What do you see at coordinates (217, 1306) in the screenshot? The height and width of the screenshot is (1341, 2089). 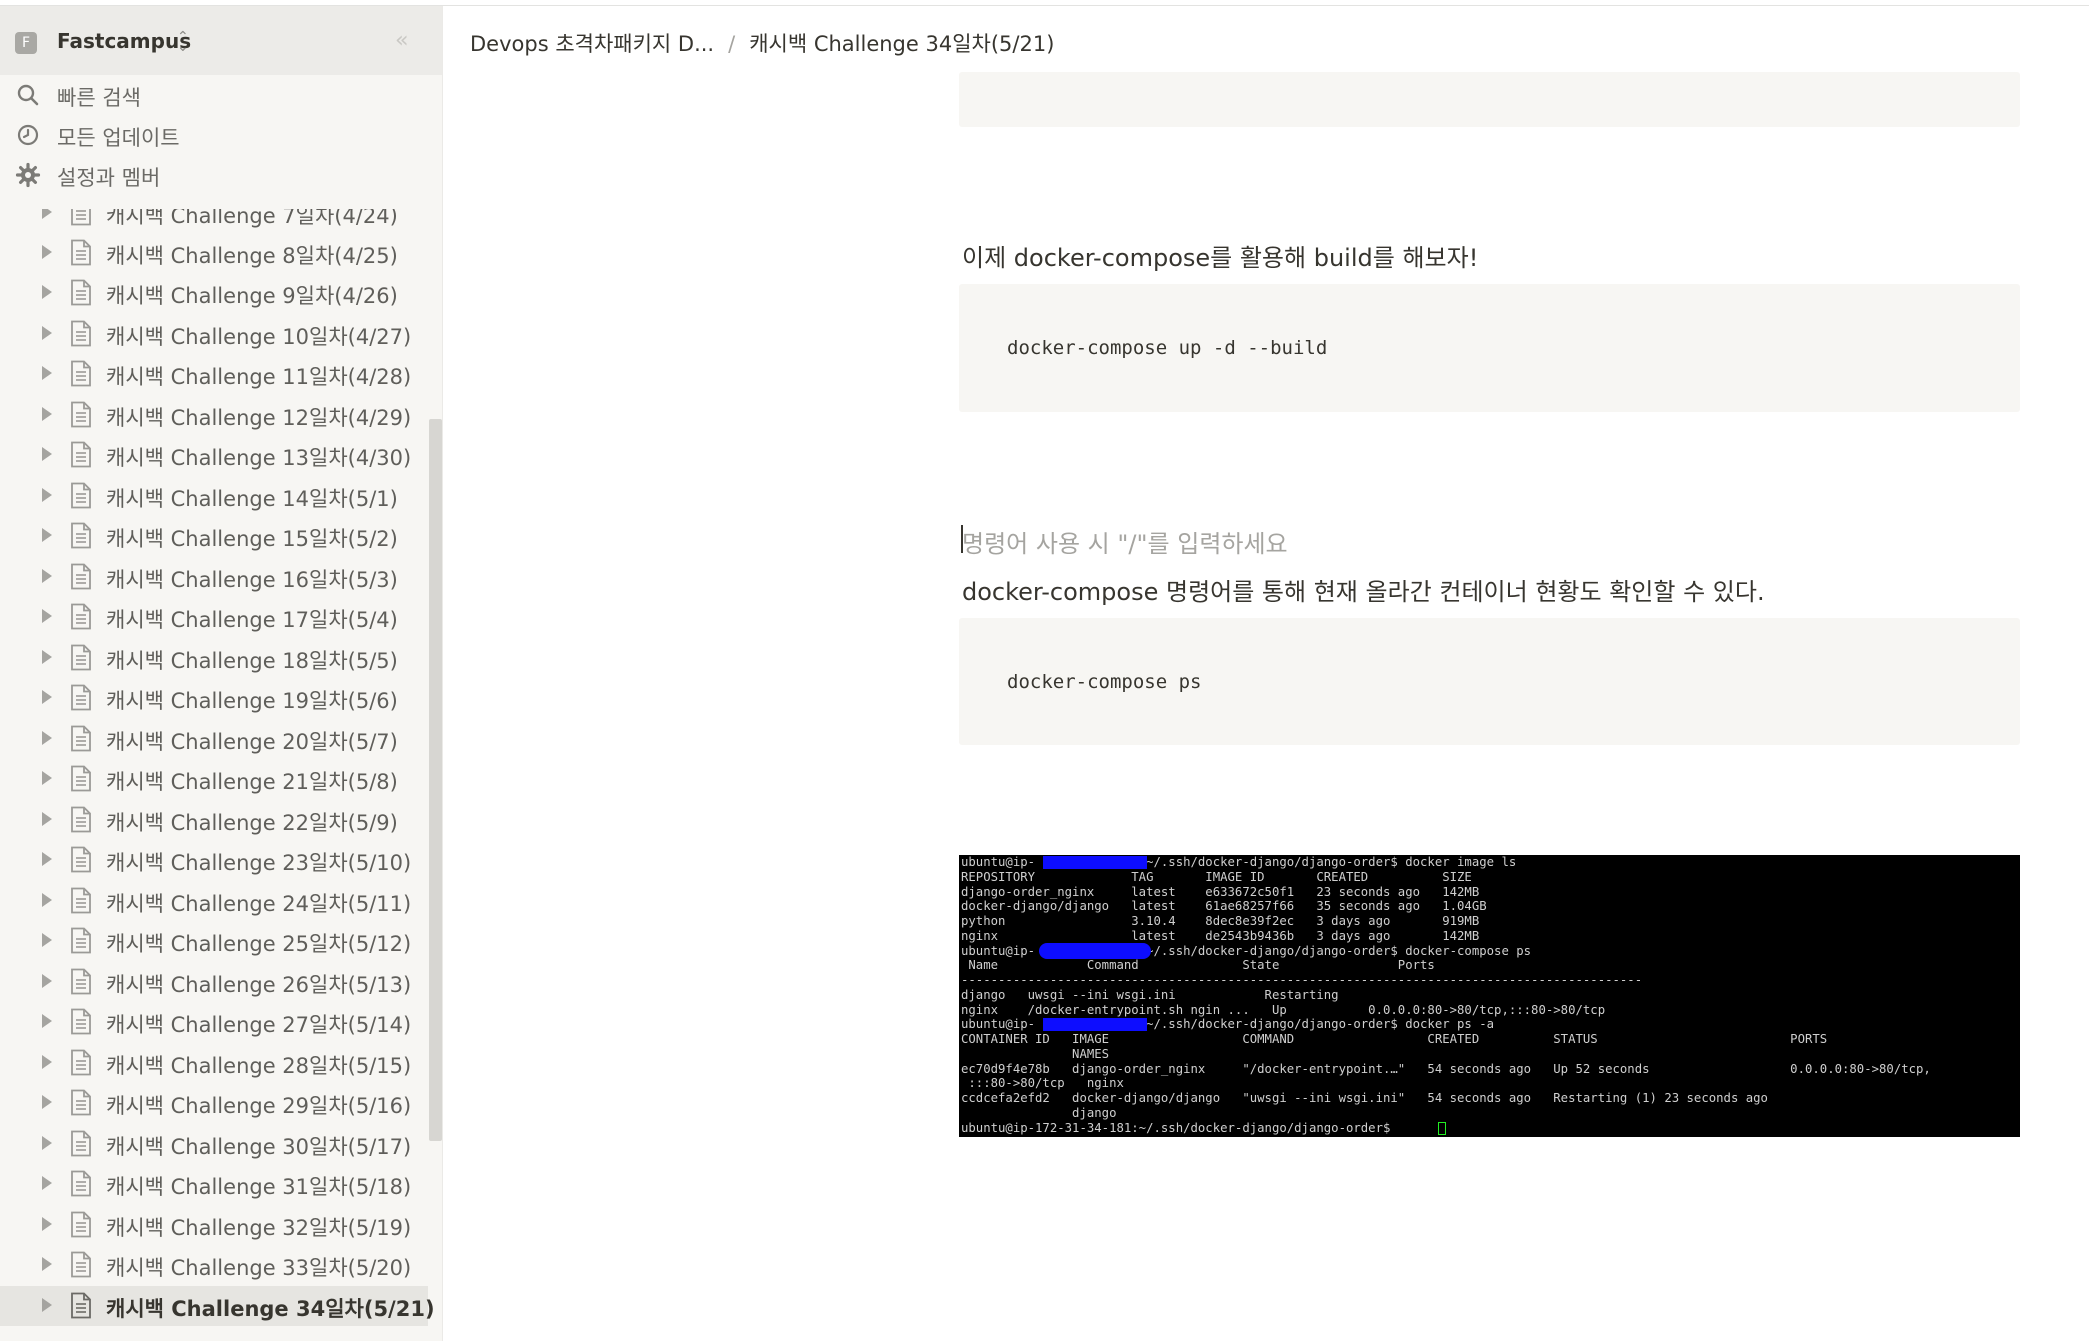 I see `page-tree-item-active: 캐시백 Challenge 34일차(5/21)` at bounding box center [217, 1306].